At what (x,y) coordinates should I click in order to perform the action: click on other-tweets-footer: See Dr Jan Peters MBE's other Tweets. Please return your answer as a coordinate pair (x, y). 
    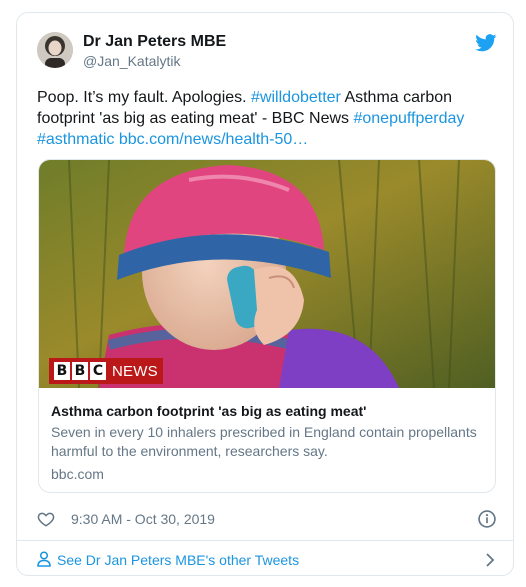
    Looking at the image, I should click on (267, 560).